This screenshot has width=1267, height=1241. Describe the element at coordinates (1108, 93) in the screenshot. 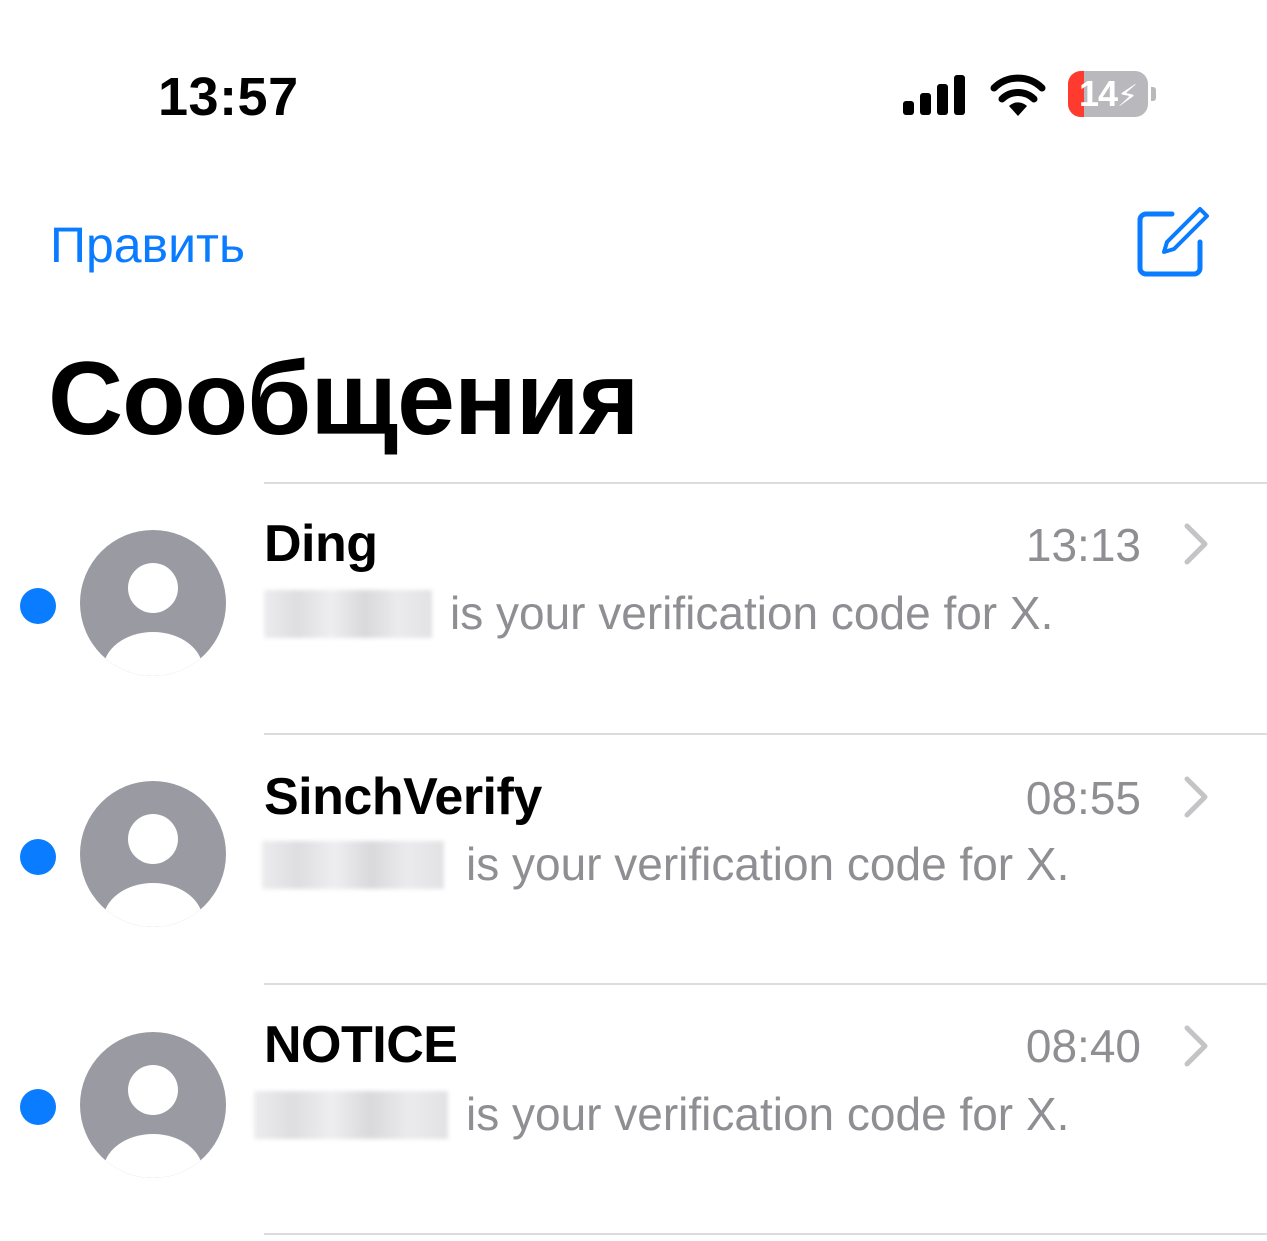

I see `battery-percentage: 14⚡` at that location.